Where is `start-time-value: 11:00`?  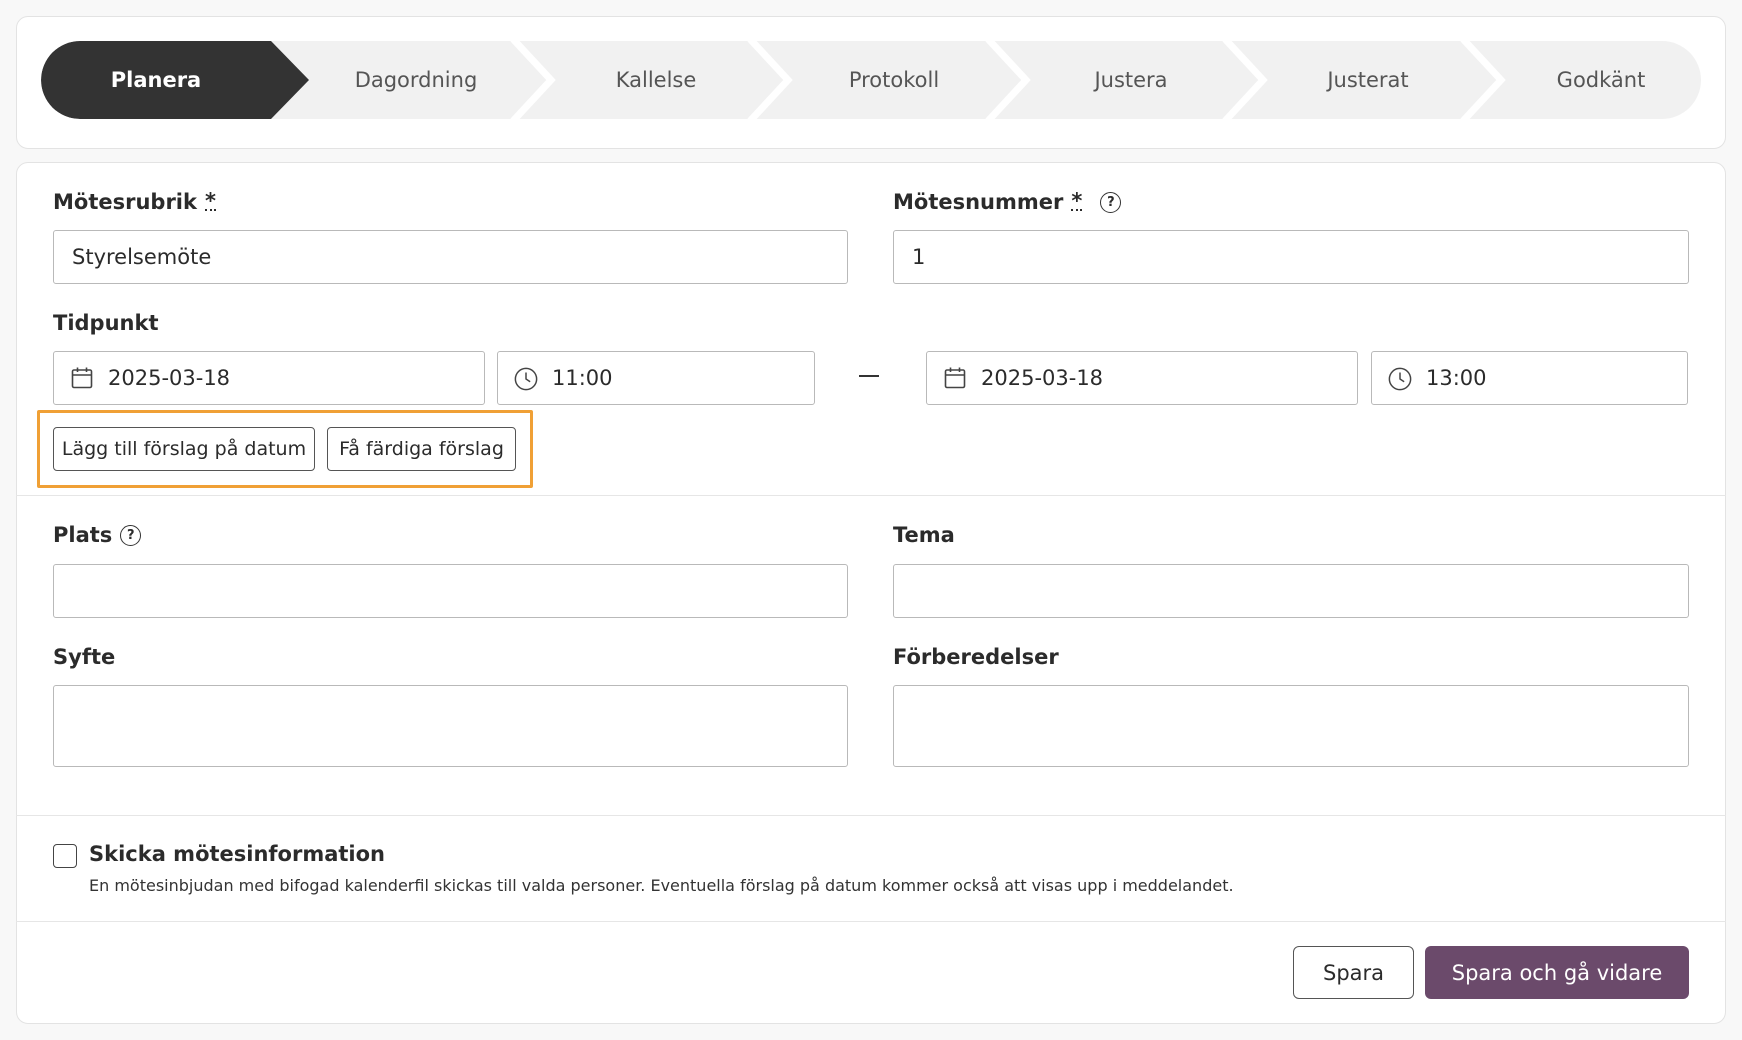 start-time-value: 11:00 is located at coordinates (582, 378).